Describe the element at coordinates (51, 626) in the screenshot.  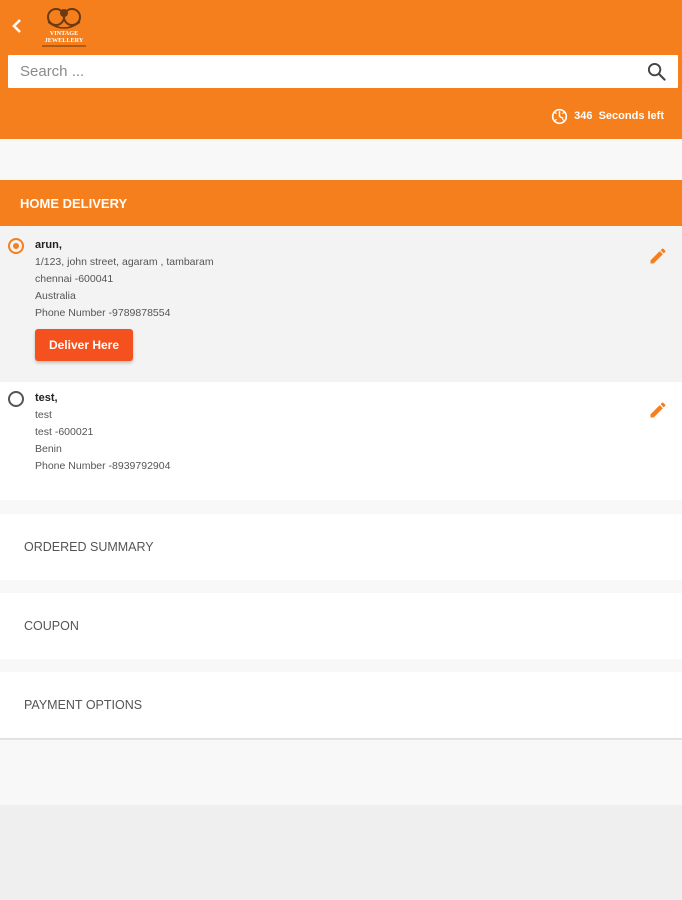
I see `coupon-label: COUPON` at that location.